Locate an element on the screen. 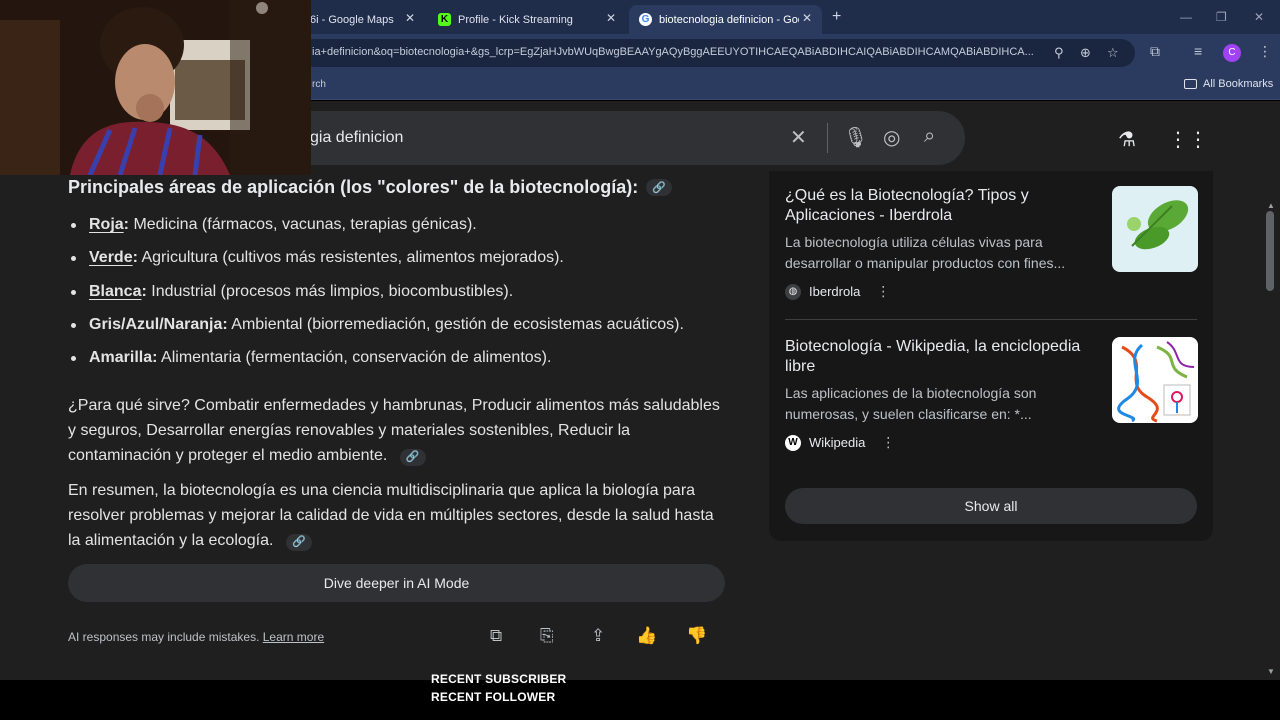 This screenshot has height=720, width=1280. new-tab-plus-icon: + is located at coordinates (836, 17).